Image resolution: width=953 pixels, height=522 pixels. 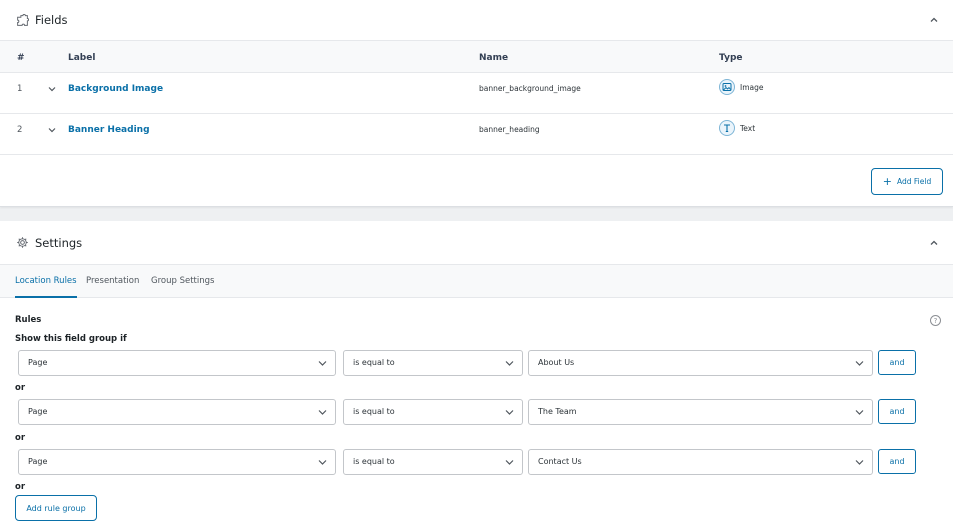 I want to click on puzzle-icon, so click(x=22, y=20).